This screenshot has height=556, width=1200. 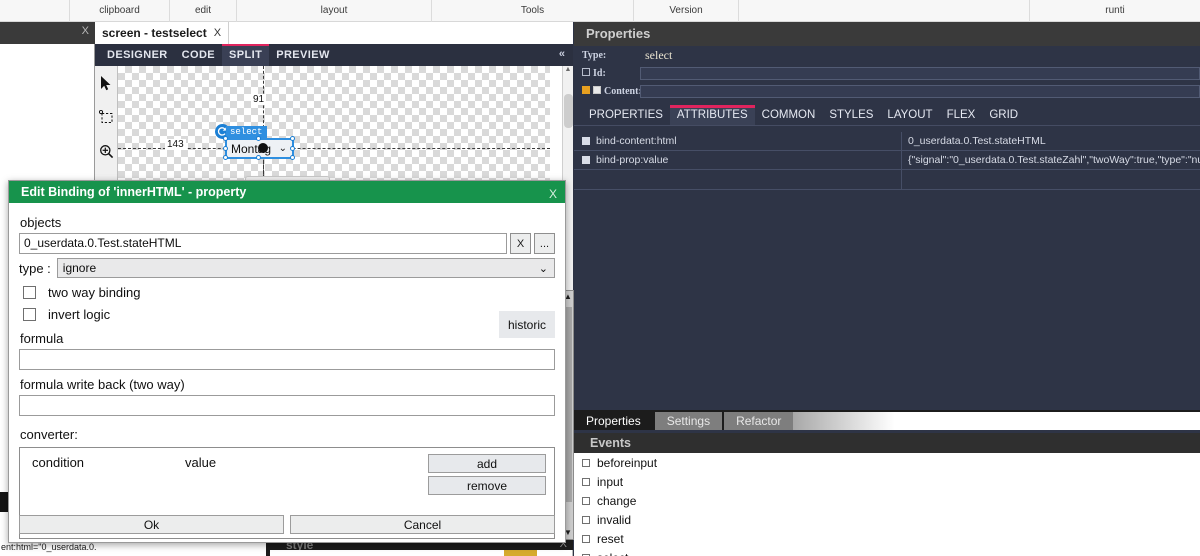 I want to click on list-item: change, so click(x=887, y=500).